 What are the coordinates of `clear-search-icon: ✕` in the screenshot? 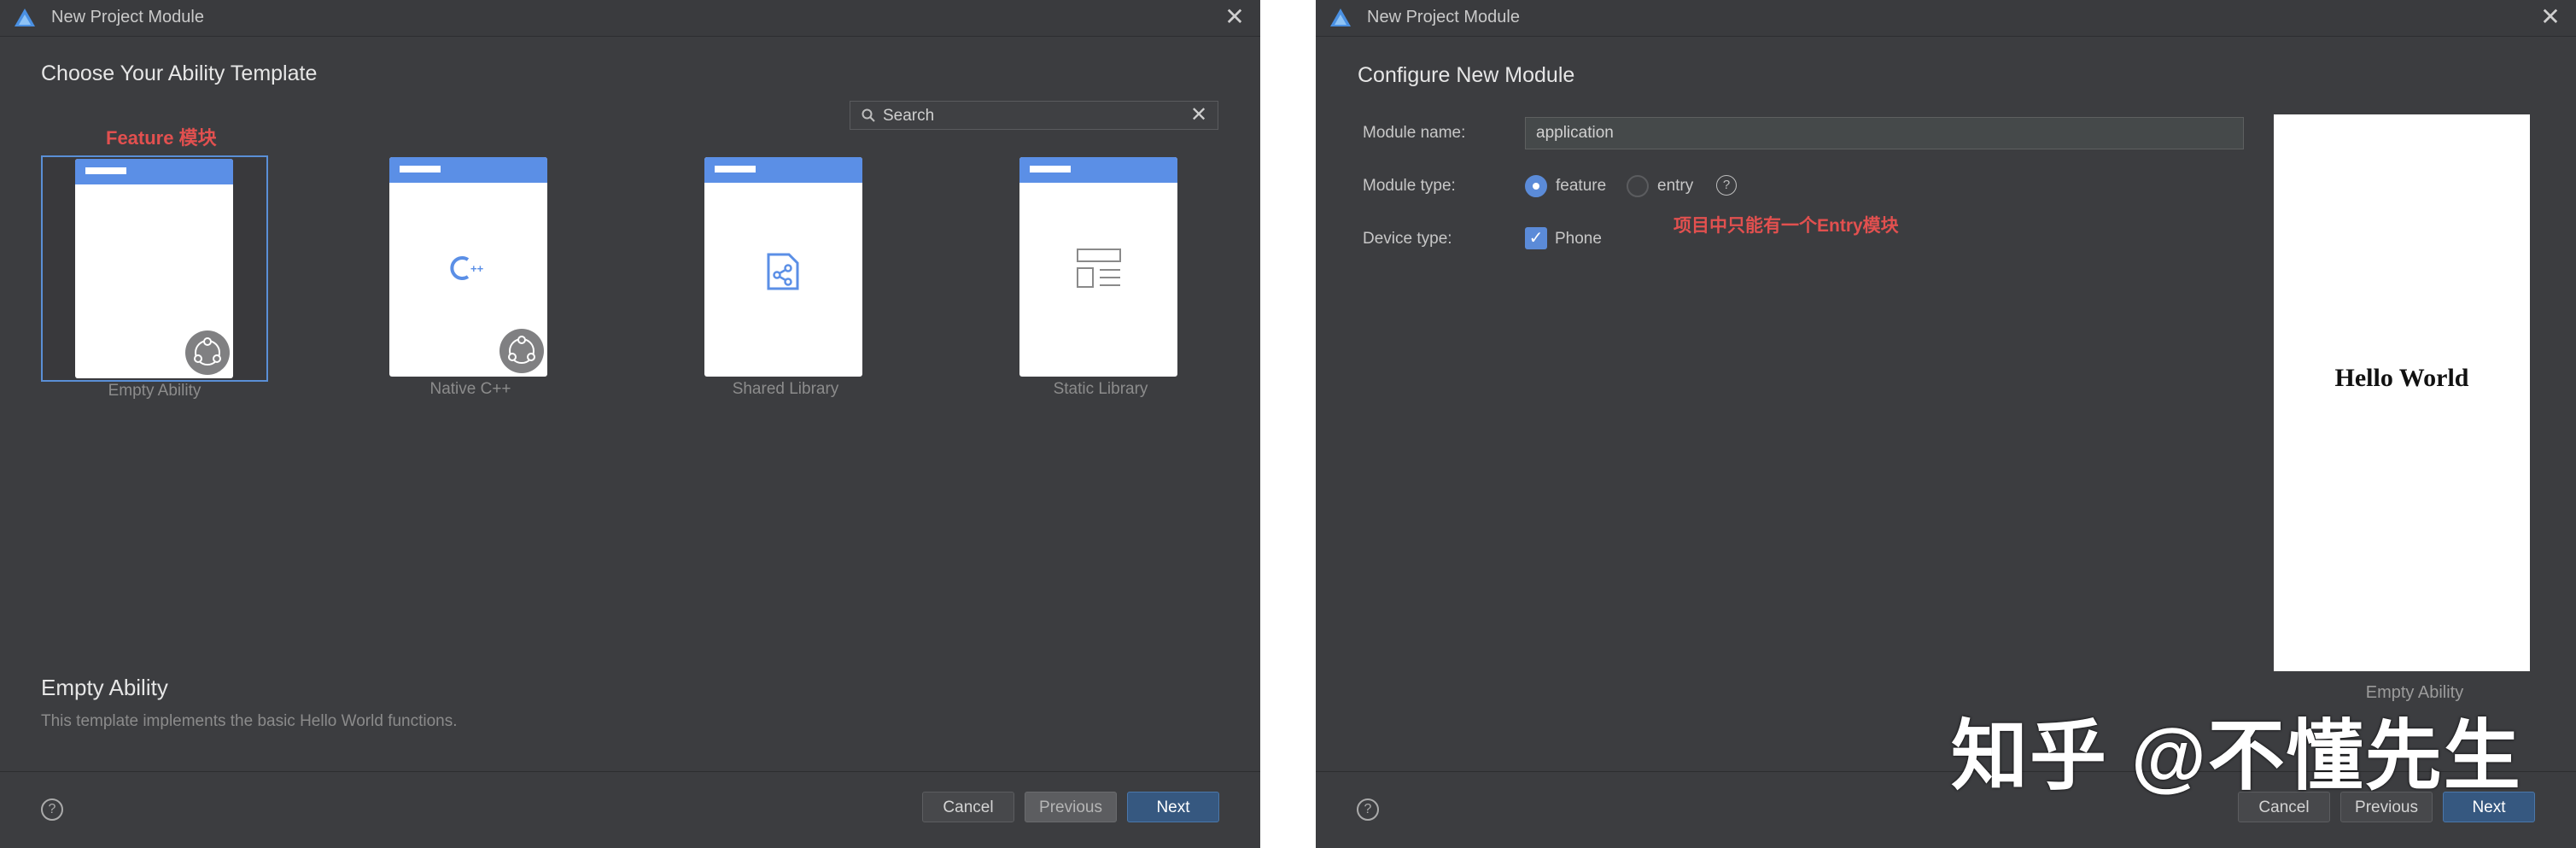 It's located at (1199, 115).